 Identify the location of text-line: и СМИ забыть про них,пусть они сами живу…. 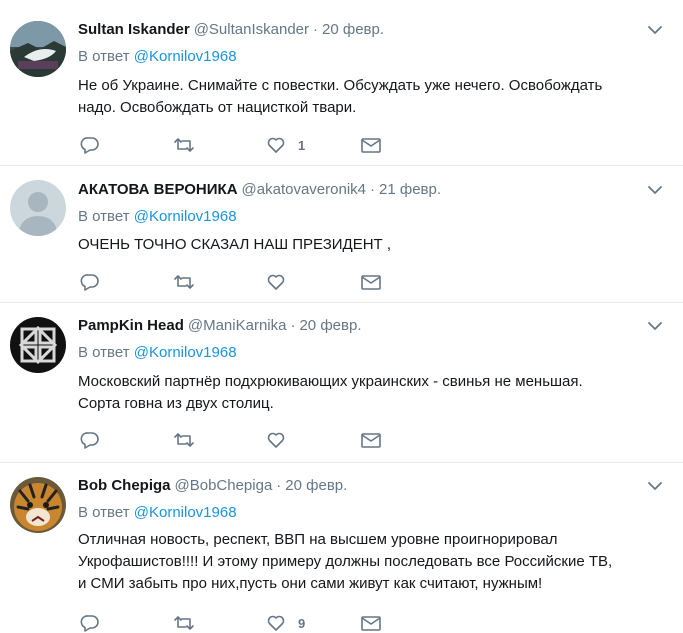
(310, 583).